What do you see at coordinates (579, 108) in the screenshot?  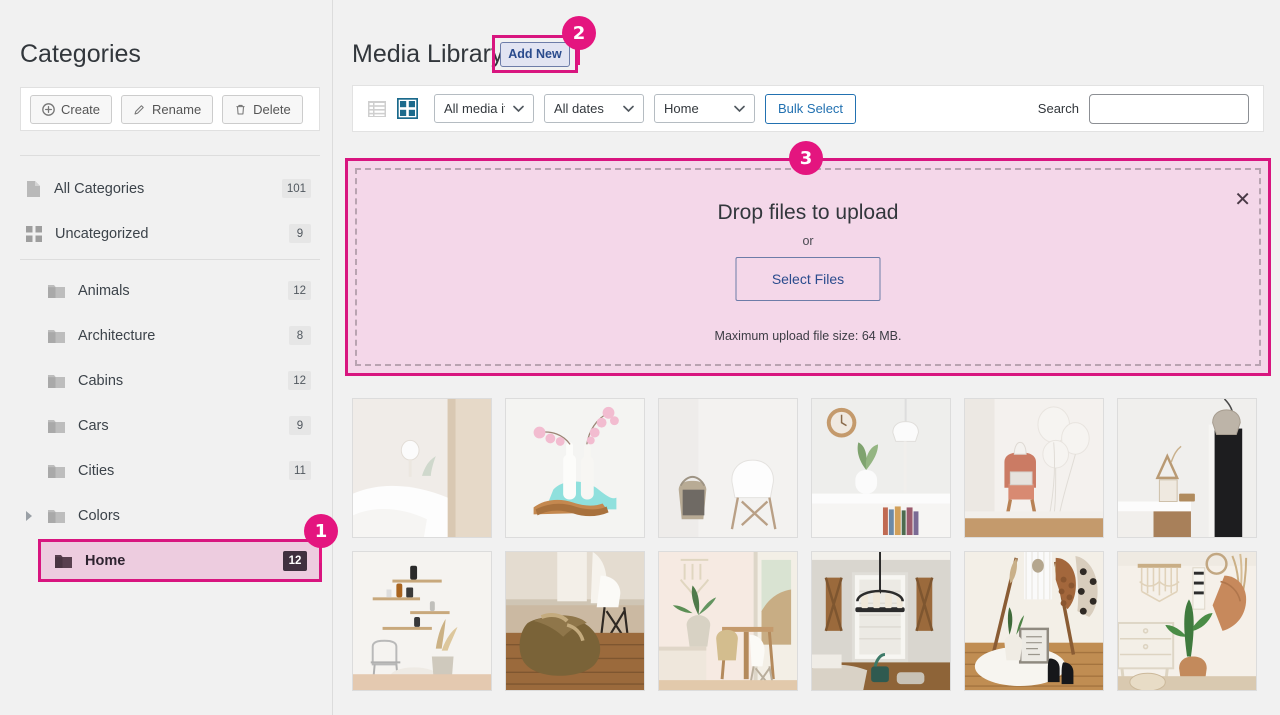 I see `date-filter-value: All dates` at bounding box center [579, 108].